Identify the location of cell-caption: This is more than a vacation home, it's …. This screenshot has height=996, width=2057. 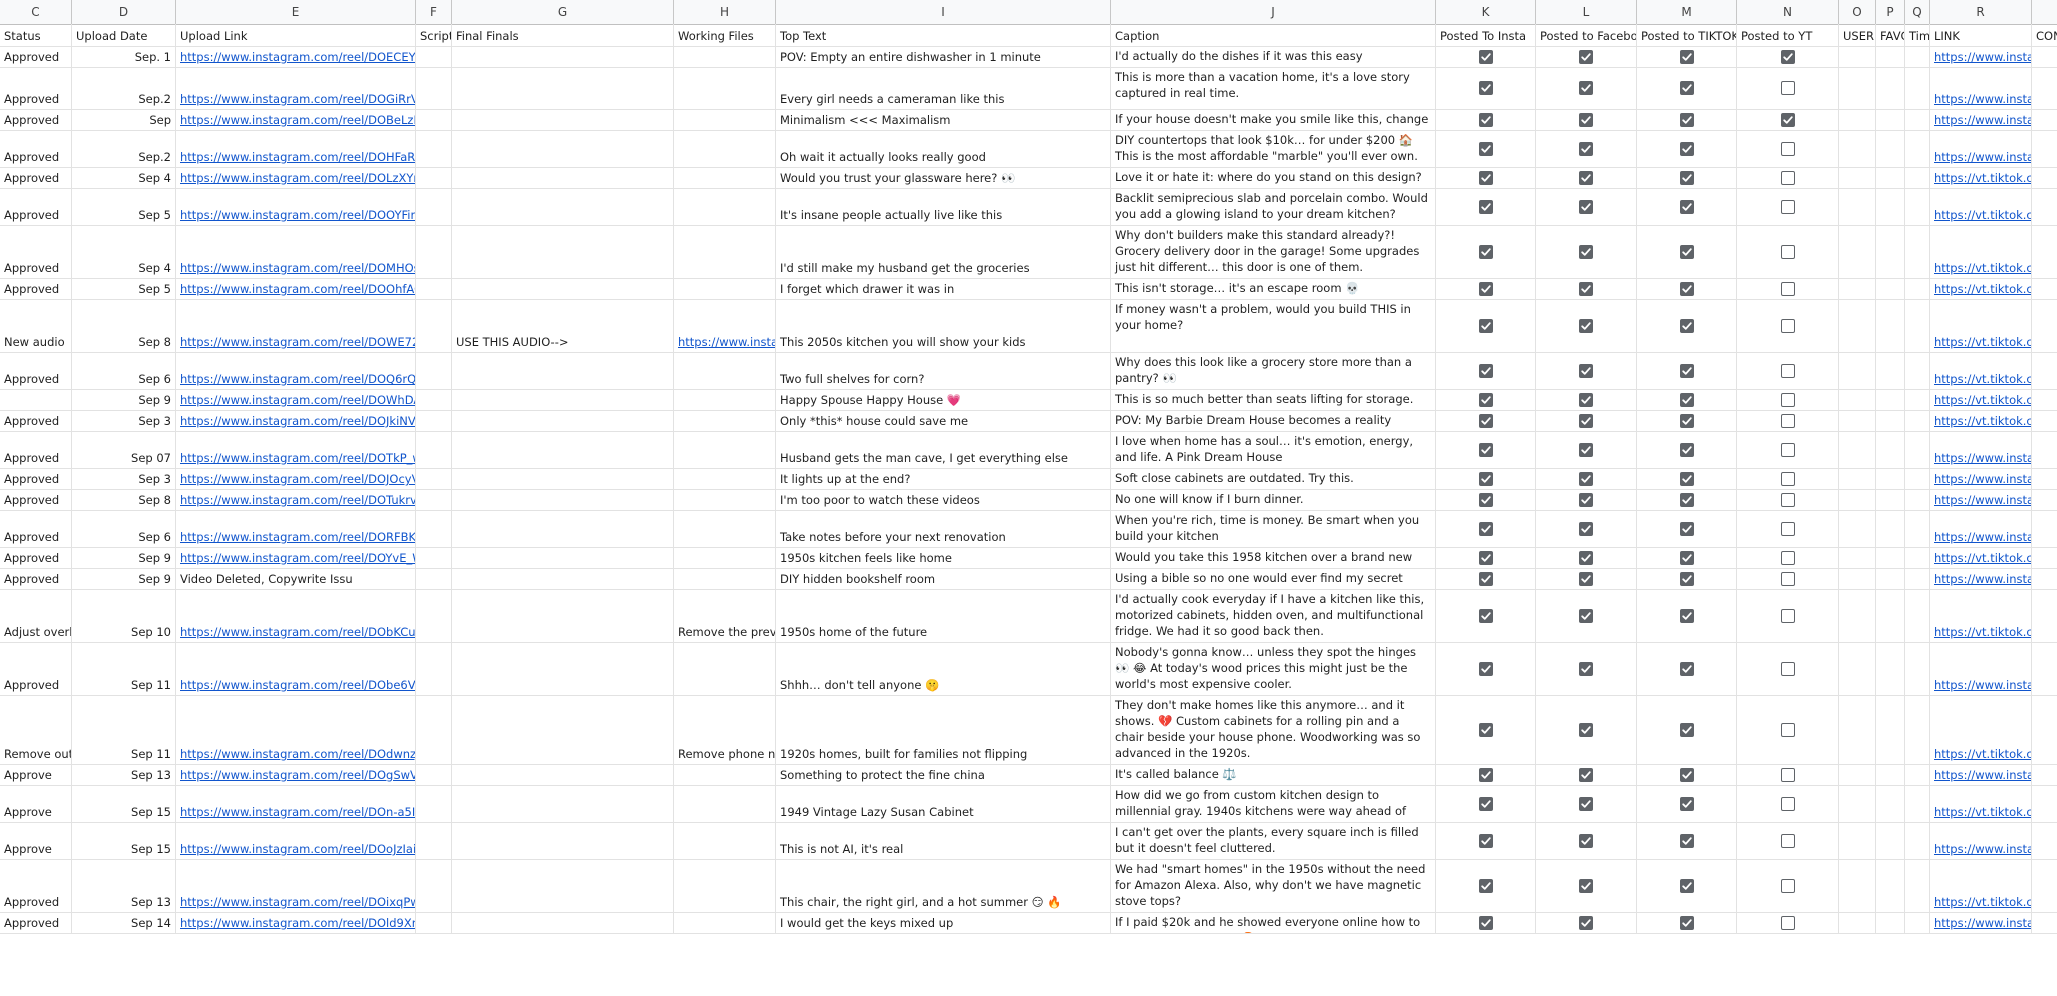
(1273, 88).